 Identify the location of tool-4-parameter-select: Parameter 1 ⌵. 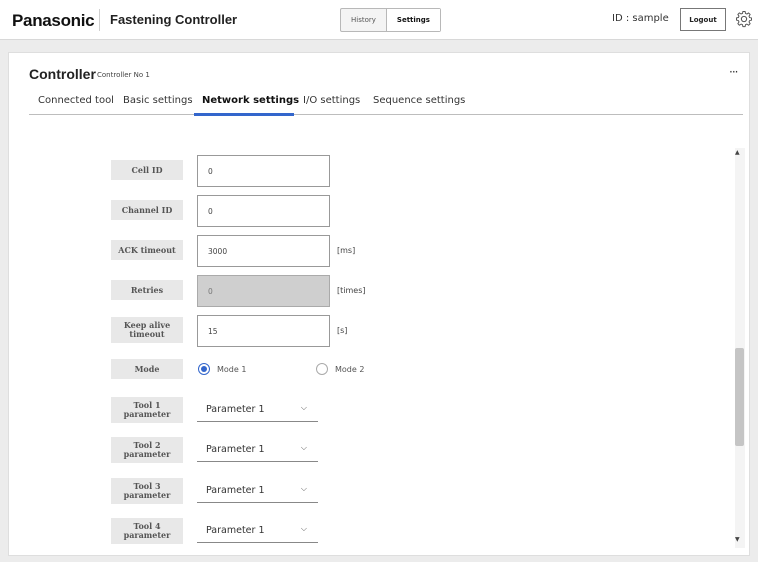
(257, 530).